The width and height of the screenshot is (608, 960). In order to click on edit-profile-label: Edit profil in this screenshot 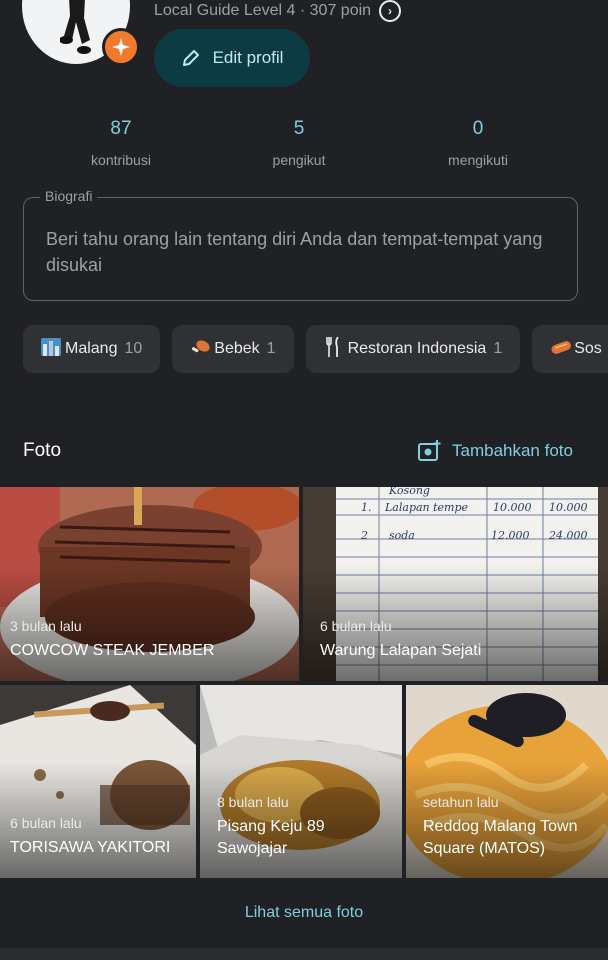, I will do `click(248, 57)`.